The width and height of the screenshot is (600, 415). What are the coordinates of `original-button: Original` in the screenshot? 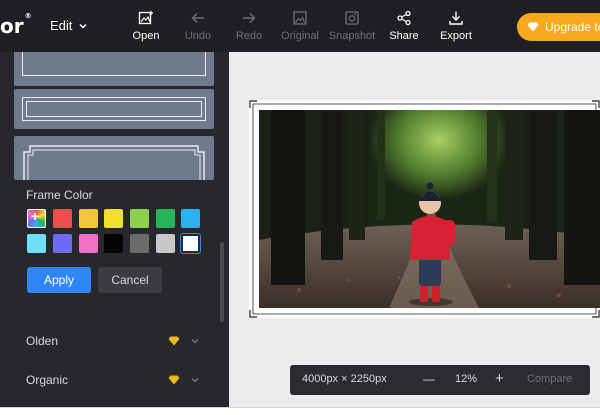 It's located at (300, 26).